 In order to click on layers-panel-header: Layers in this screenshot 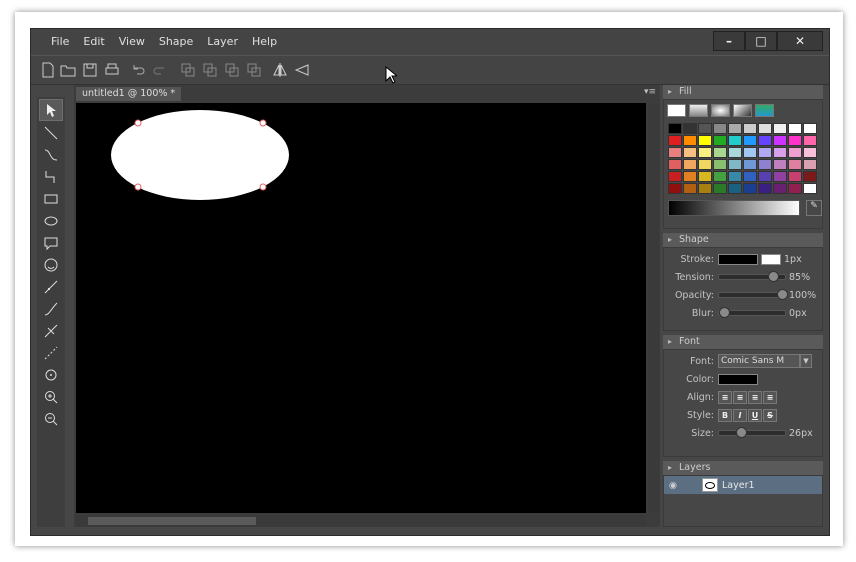, I will do `click(743, 468)`.